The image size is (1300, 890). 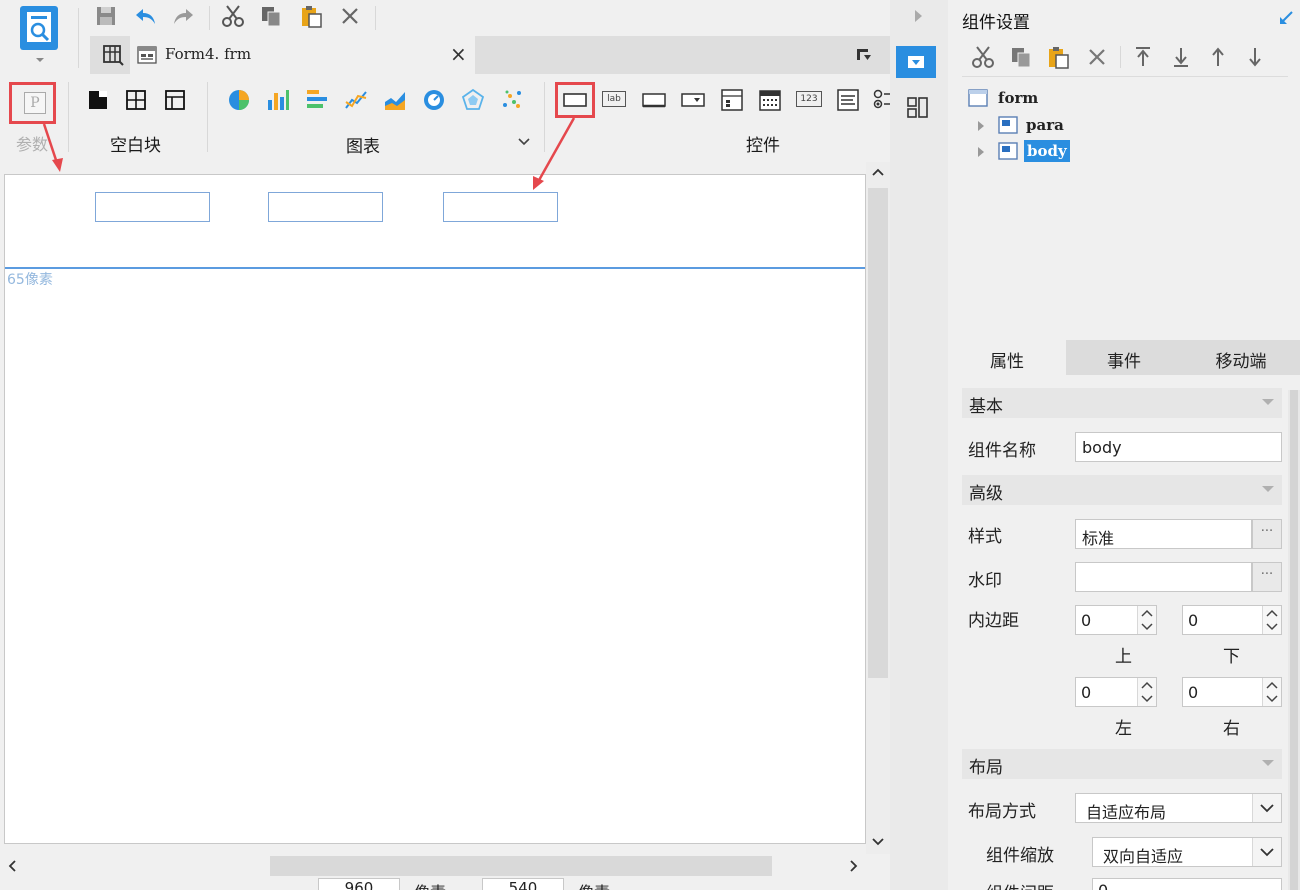 What do you see at coordinates (1122, 490) in the screenshot?
I see `section-advanced: 高级` at bounding box center [1122, 490].